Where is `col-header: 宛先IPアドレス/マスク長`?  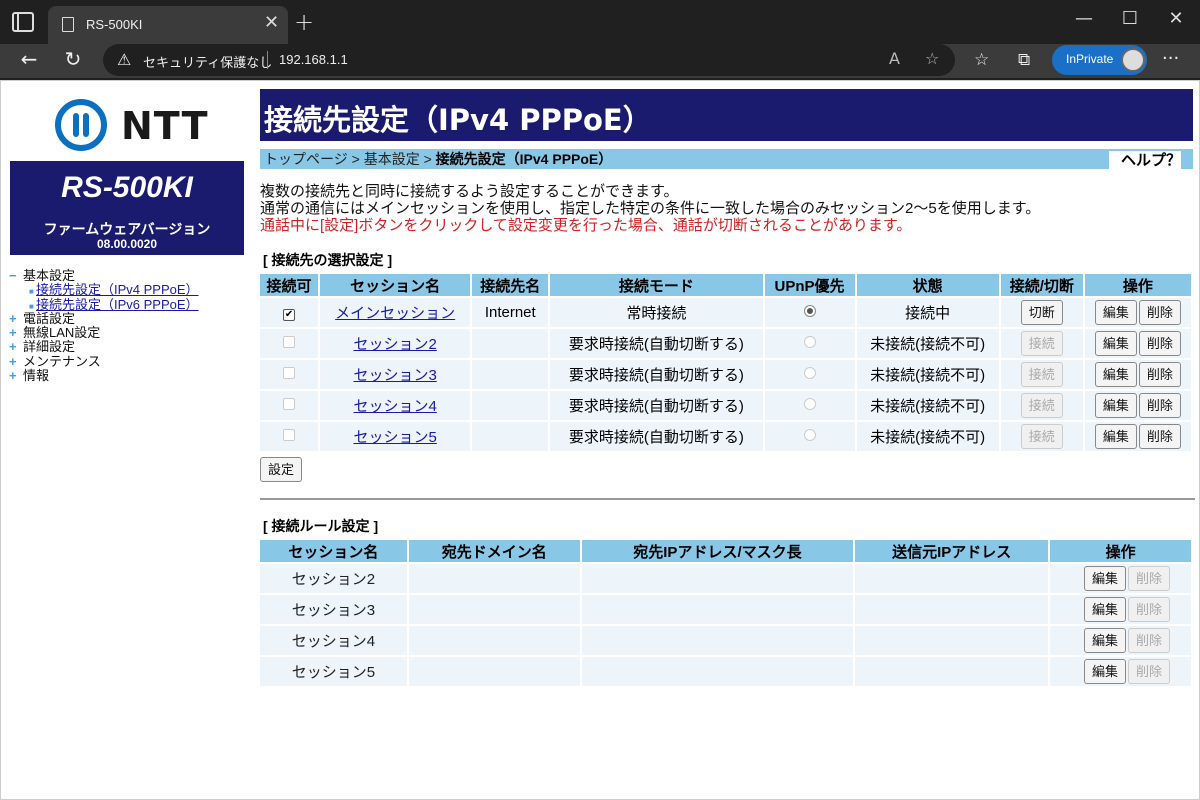 col-header: 宛先IPアドレス/マスク長 is located at coordinates (717, 551).